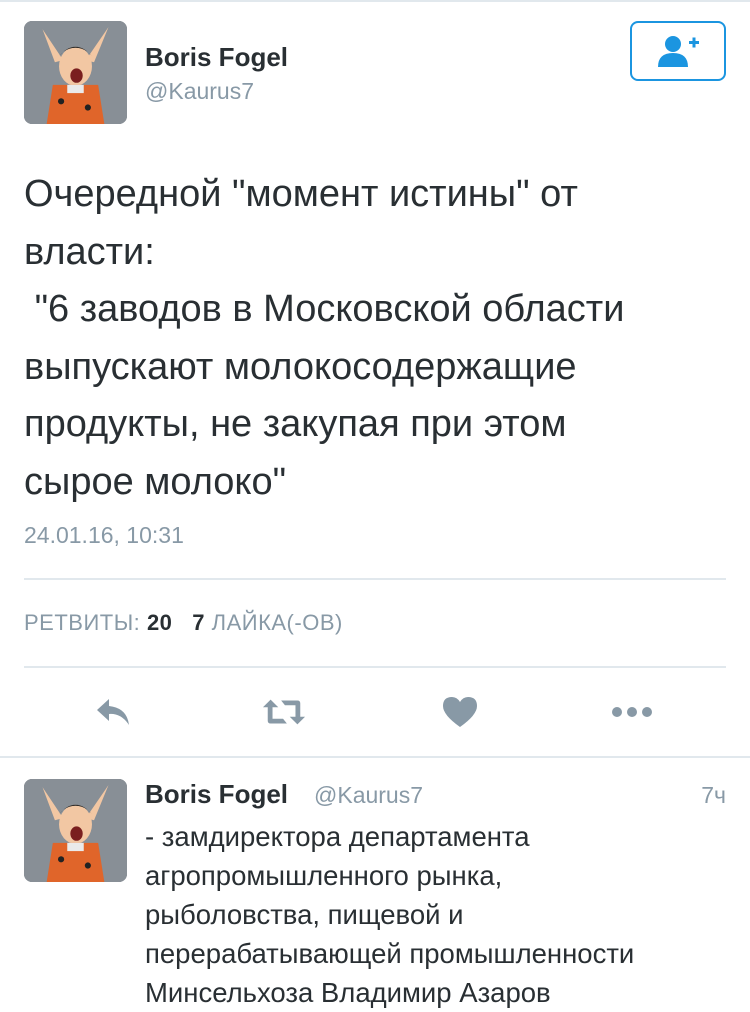 This screenshot has width=750, height=1012. I want to click on author-avatar, so click(75, 72).